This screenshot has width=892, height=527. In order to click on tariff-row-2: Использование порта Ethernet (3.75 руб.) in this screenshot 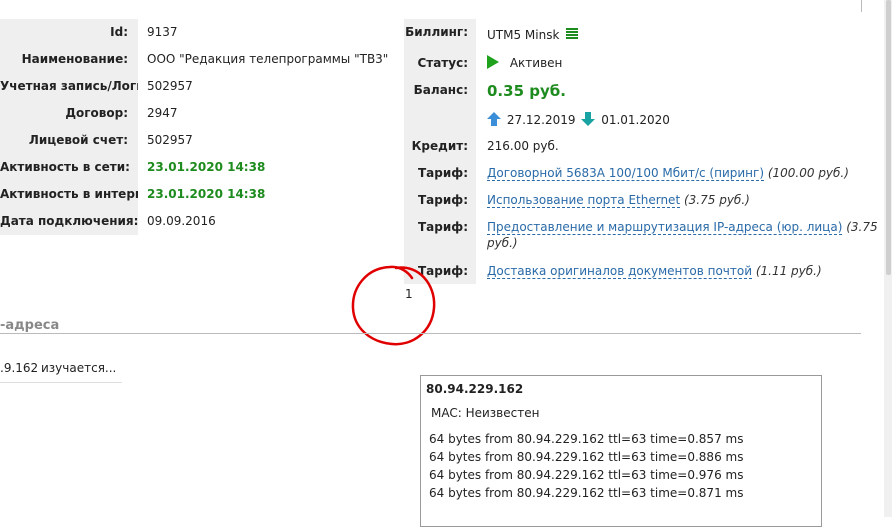, I will do `click(618, 200)`.